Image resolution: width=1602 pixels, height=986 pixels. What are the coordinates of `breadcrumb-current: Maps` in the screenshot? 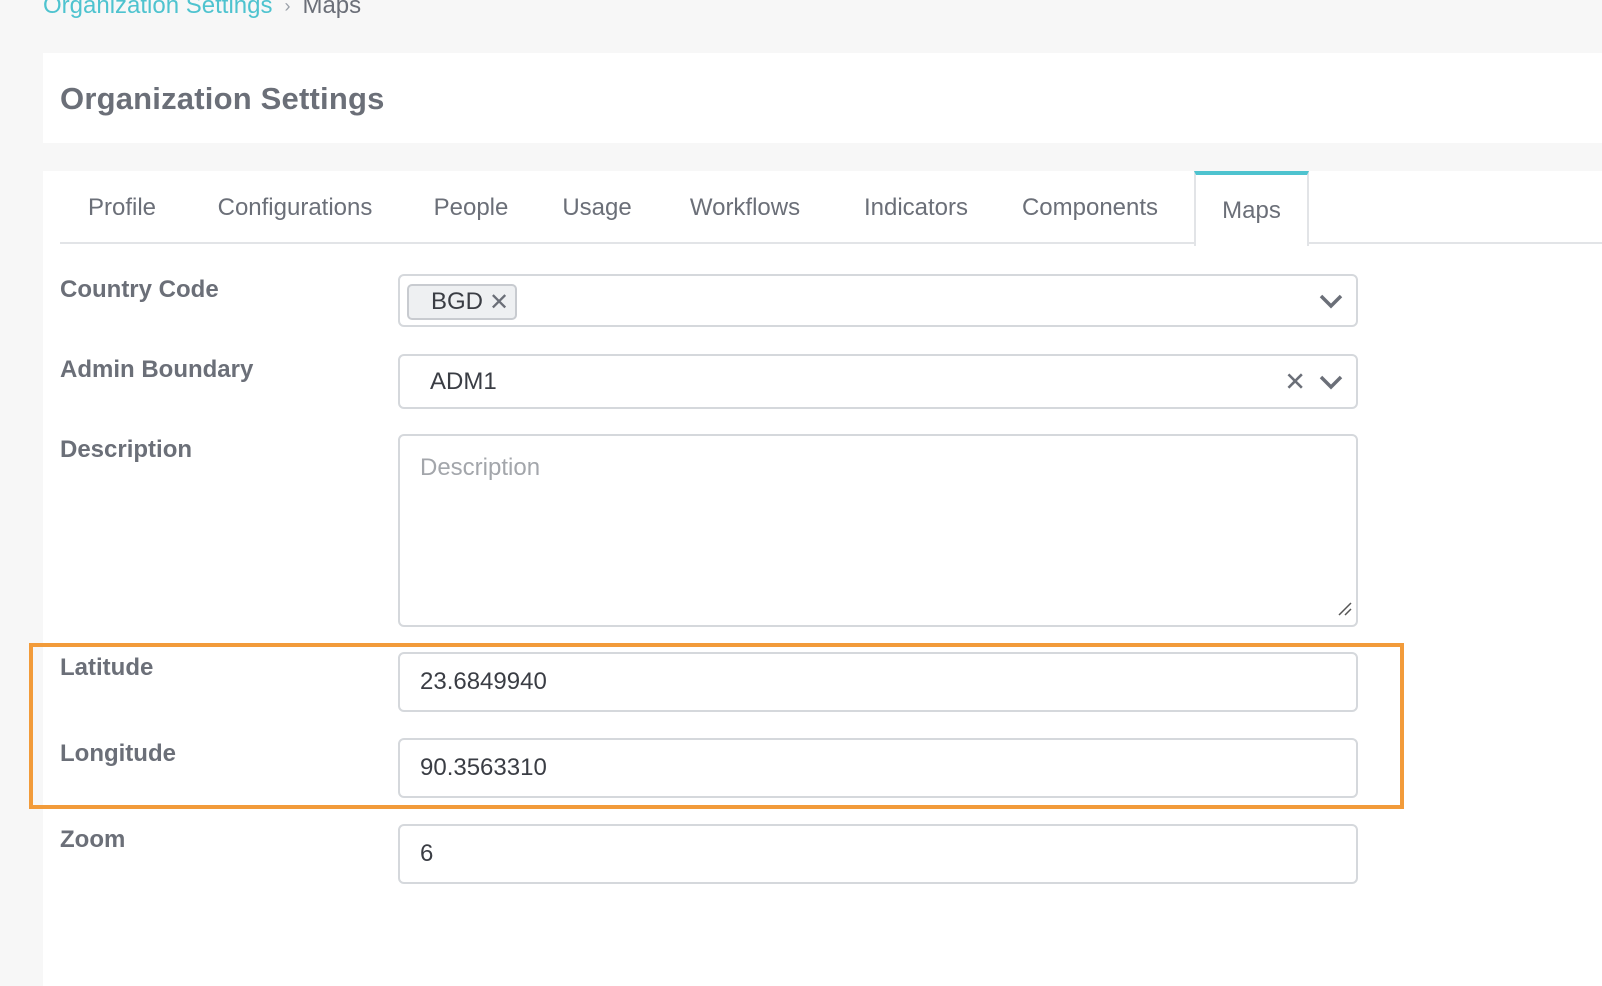 It's located at (332, 9).